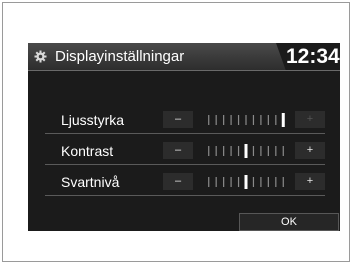 The width and height of the screenshot is (355, 267). Describe the element at coordinates (289, 222) in the screenshot. I see `ok-button: OK` at that location.